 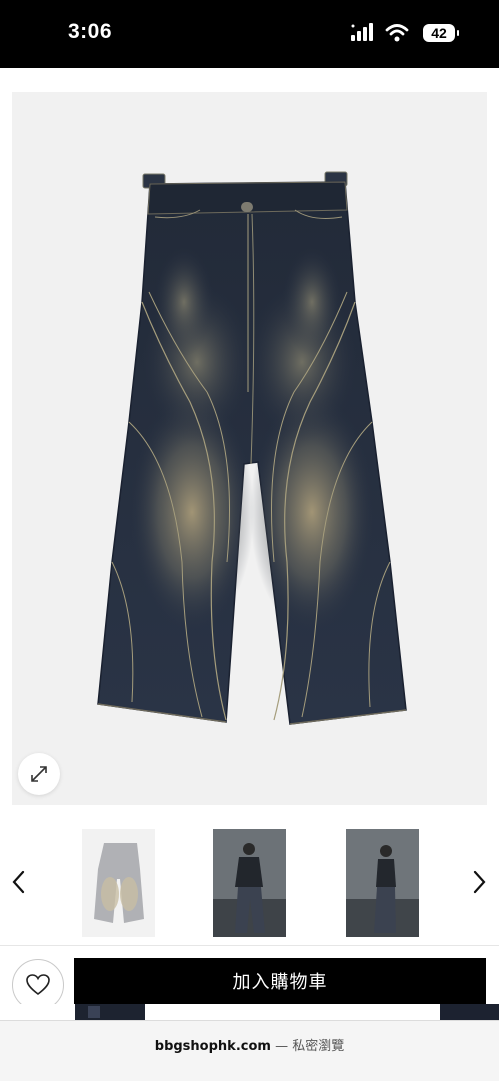 I want to click on recommendations-peek, so click(x=249, y=1012).